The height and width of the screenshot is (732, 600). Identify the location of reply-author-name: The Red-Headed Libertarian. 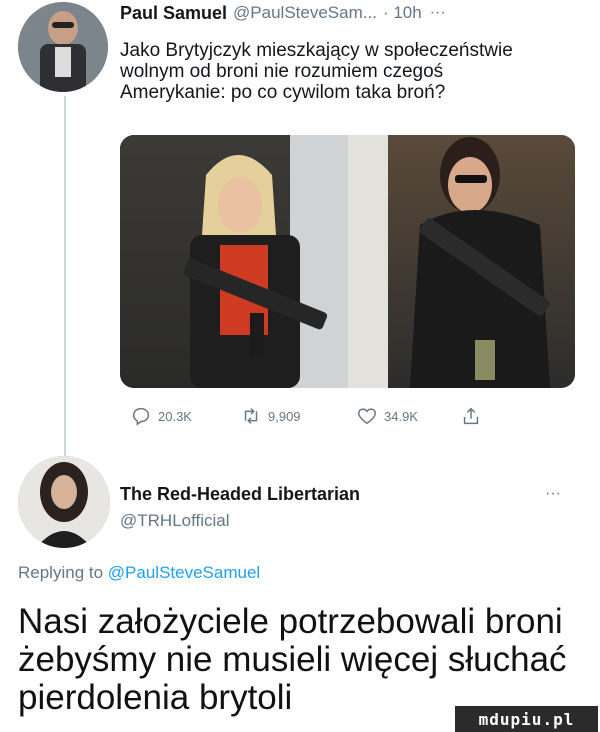
(240, 494).